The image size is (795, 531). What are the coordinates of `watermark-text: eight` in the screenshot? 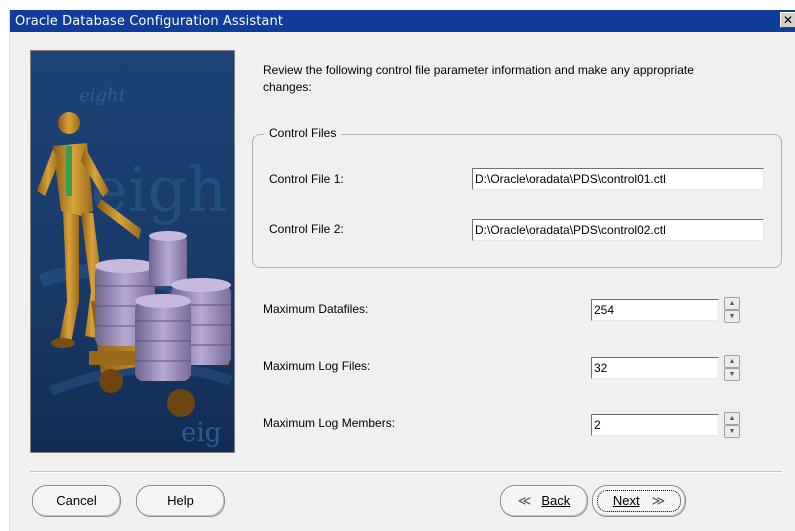 It's located at (103, 95).